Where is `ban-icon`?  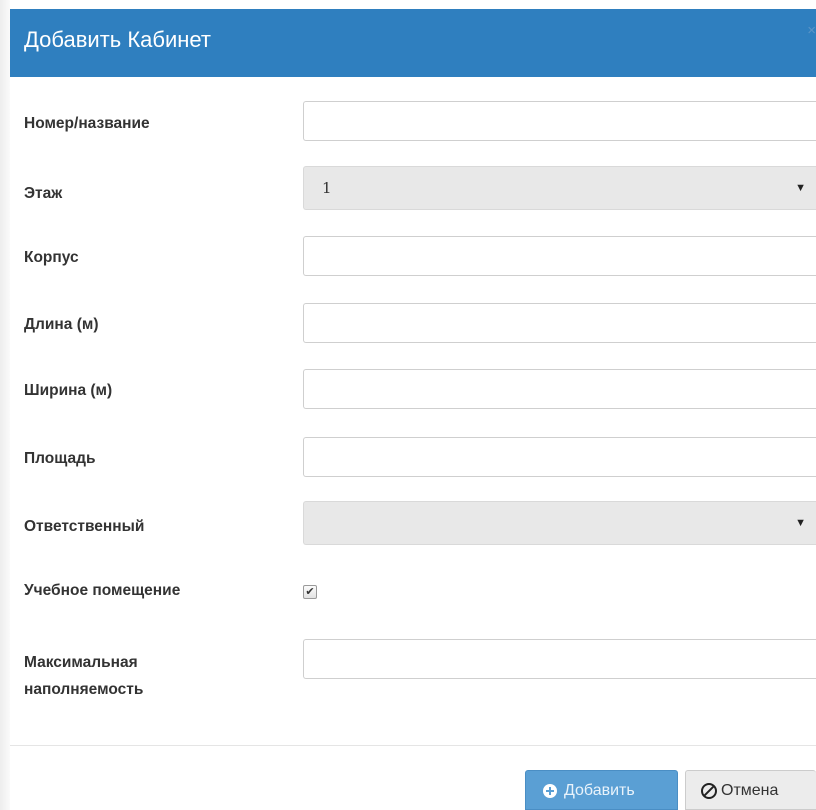
ban-icon is located at coordinates (709, 791).